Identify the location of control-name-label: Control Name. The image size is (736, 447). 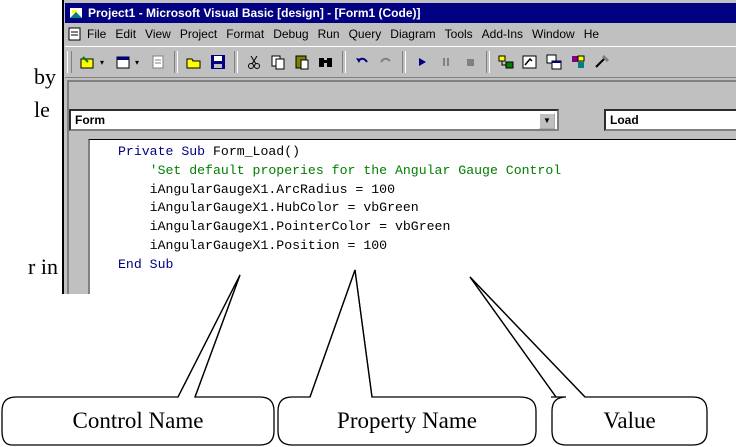
(138, 420).